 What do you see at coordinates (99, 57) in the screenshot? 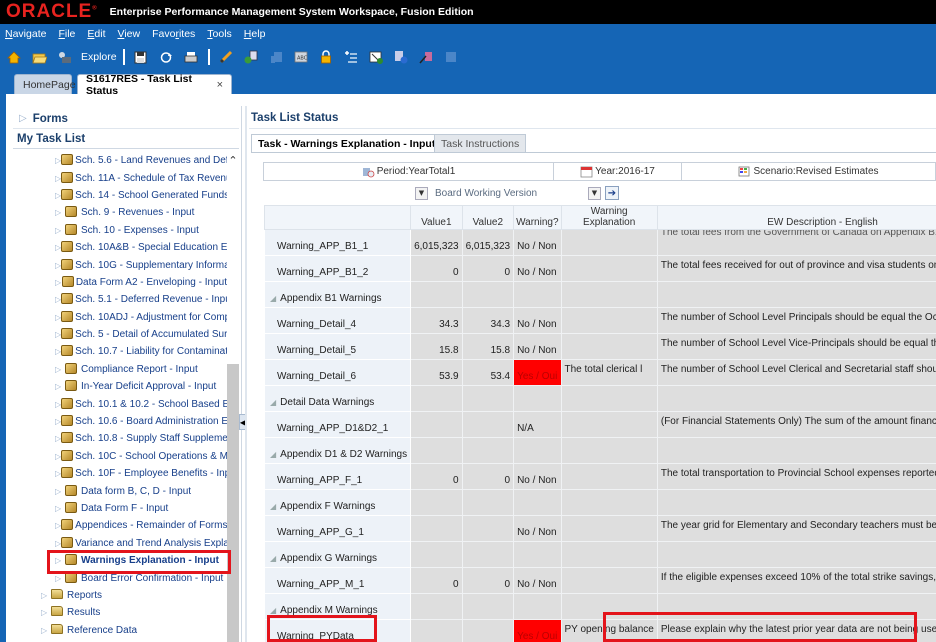
I see `explore-button: Explore` at bounding box center [99, 57].